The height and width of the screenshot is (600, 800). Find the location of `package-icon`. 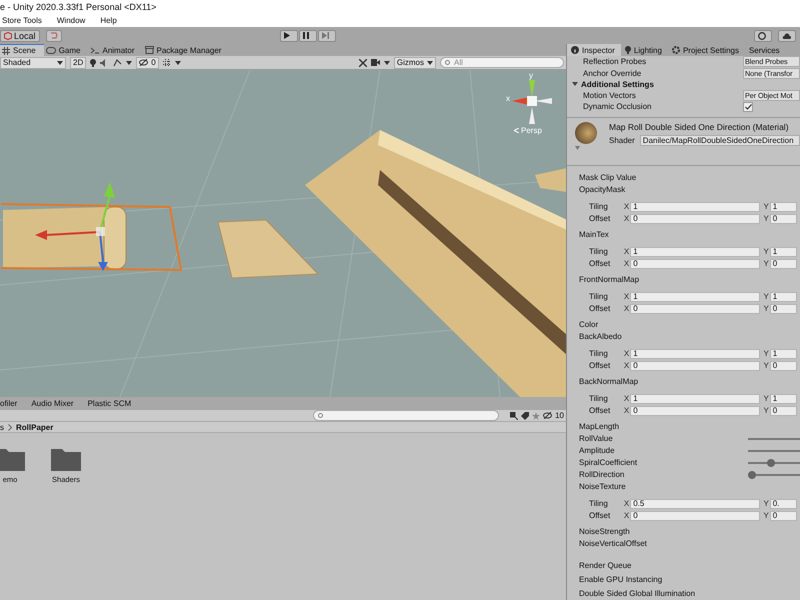

package-icon is located at coordinates (149, 50).